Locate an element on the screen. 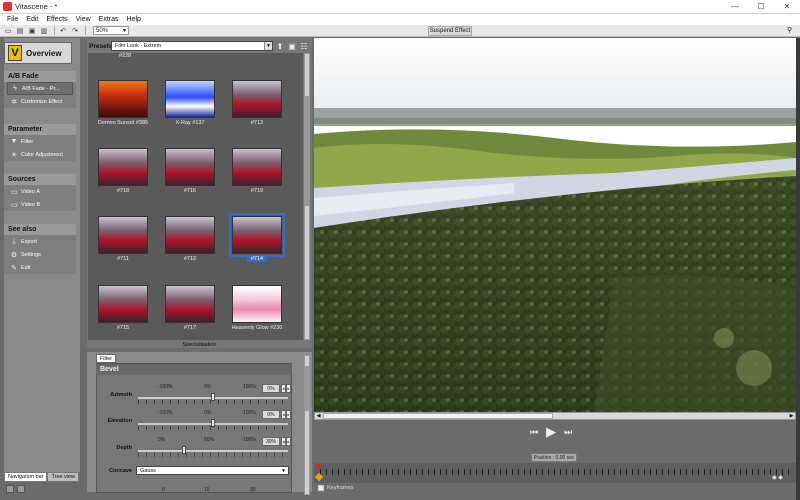  nav-item-customize-effect: ✲ Customize Effect is located at coordinates (40, 101).